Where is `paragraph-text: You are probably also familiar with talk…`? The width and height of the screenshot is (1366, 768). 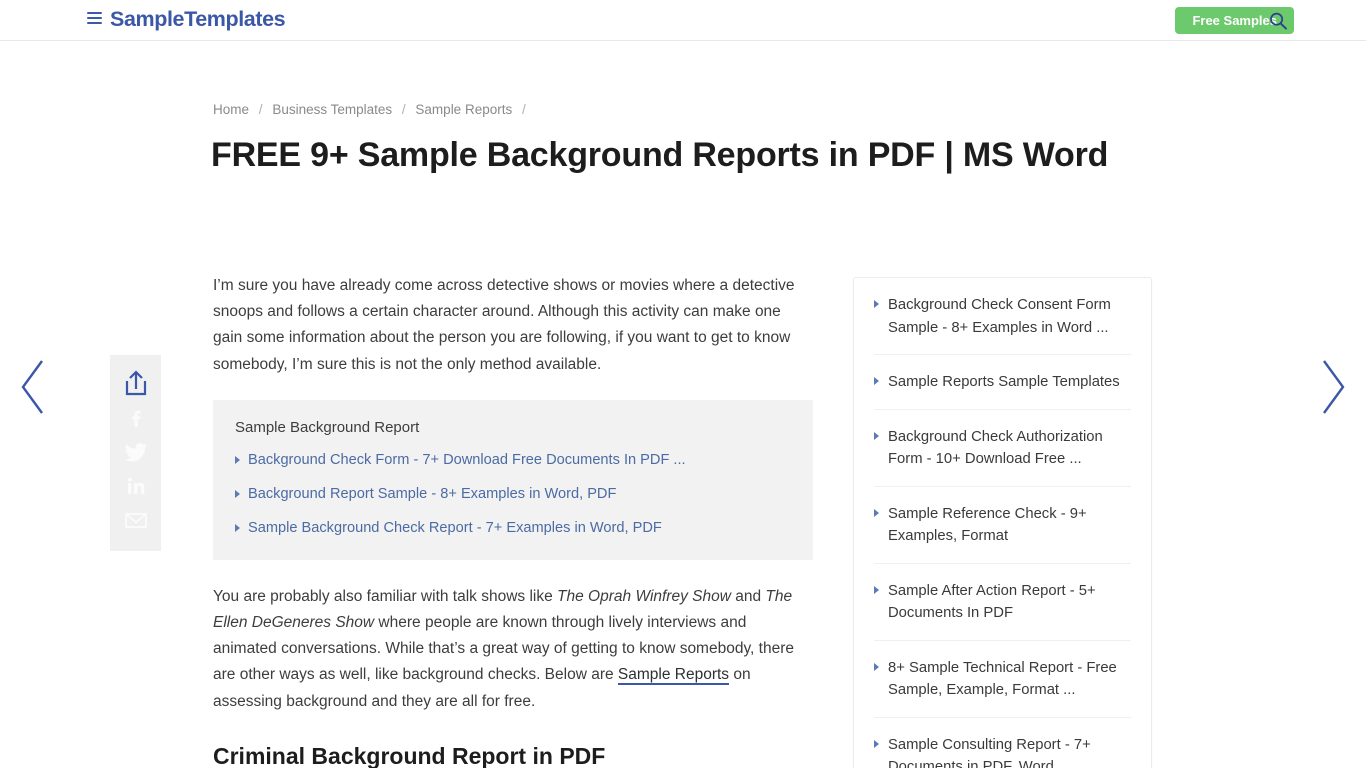 paragraph-text: You are probably also familiar with talk… is located at coordinates (385, 596).